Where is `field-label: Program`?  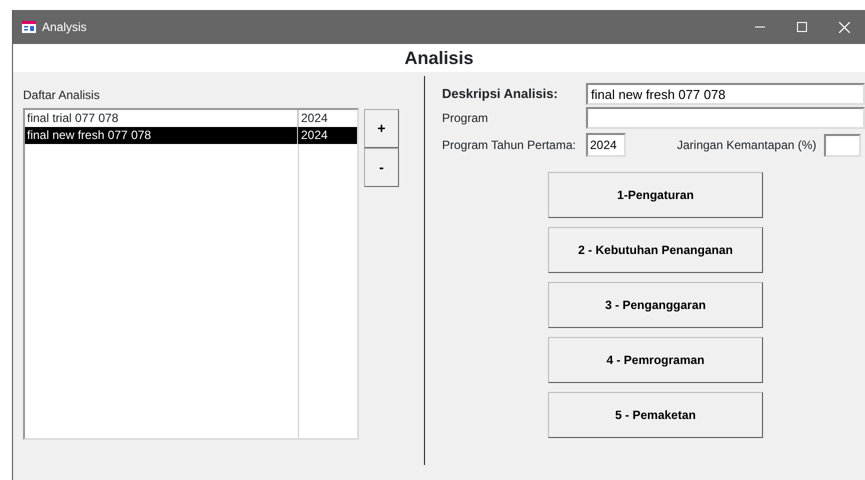
field-label: Program is located at coordinates (466, 118).